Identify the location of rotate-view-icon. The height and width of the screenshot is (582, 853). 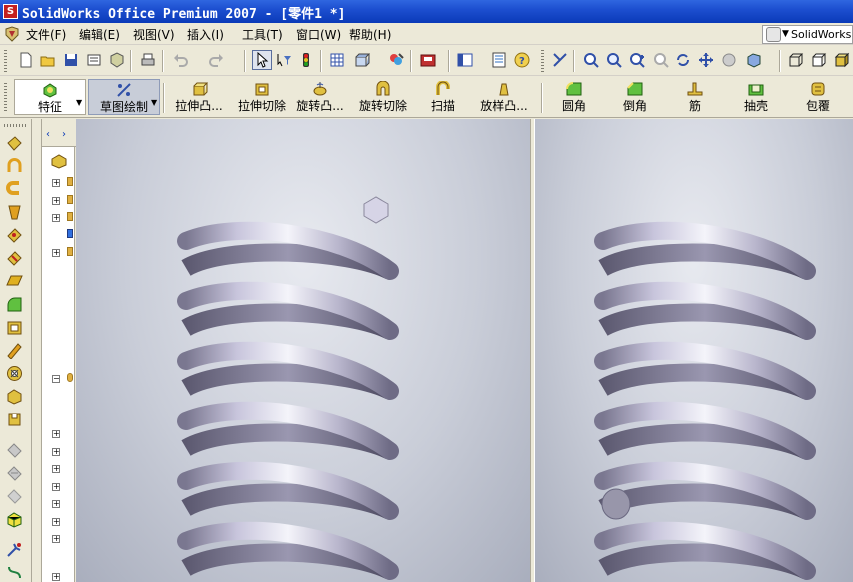
(683, 60).